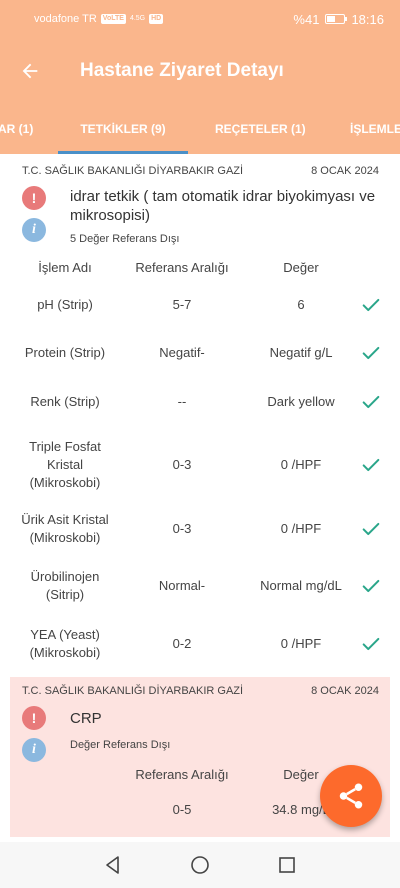 This screenshot has width=400, height=888. I want to click on test-item-name: Ürik Asit Kristal (Mikroskobi), so click(65, 528).